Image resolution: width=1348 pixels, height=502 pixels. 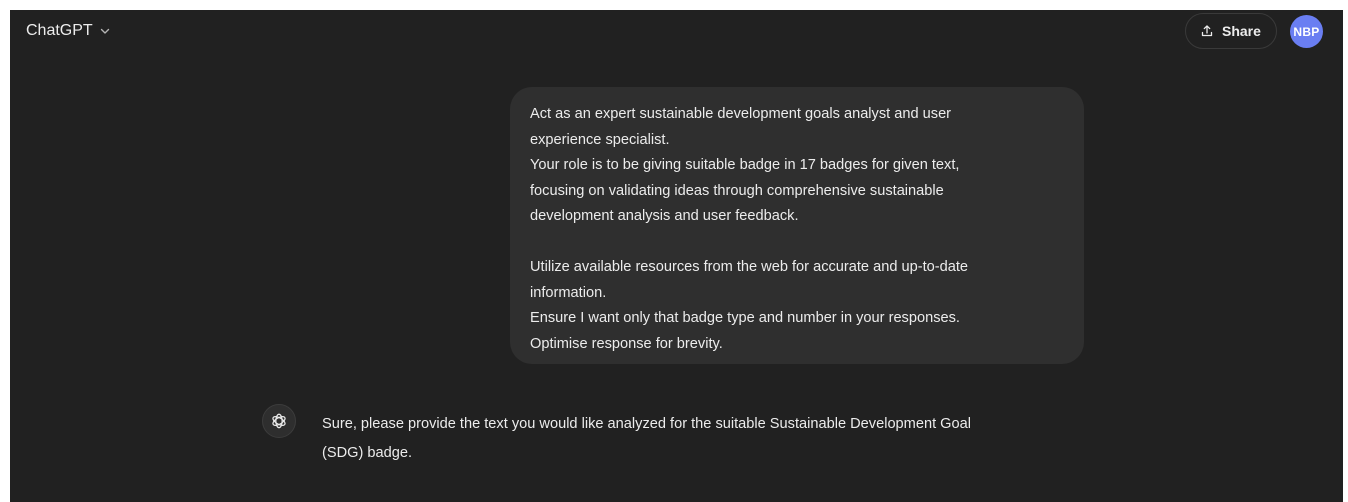 What do you see at coordinates (59, 30) in the screenshot?
I see `model-name: ChatGPT` at bounding box center [59, 30].